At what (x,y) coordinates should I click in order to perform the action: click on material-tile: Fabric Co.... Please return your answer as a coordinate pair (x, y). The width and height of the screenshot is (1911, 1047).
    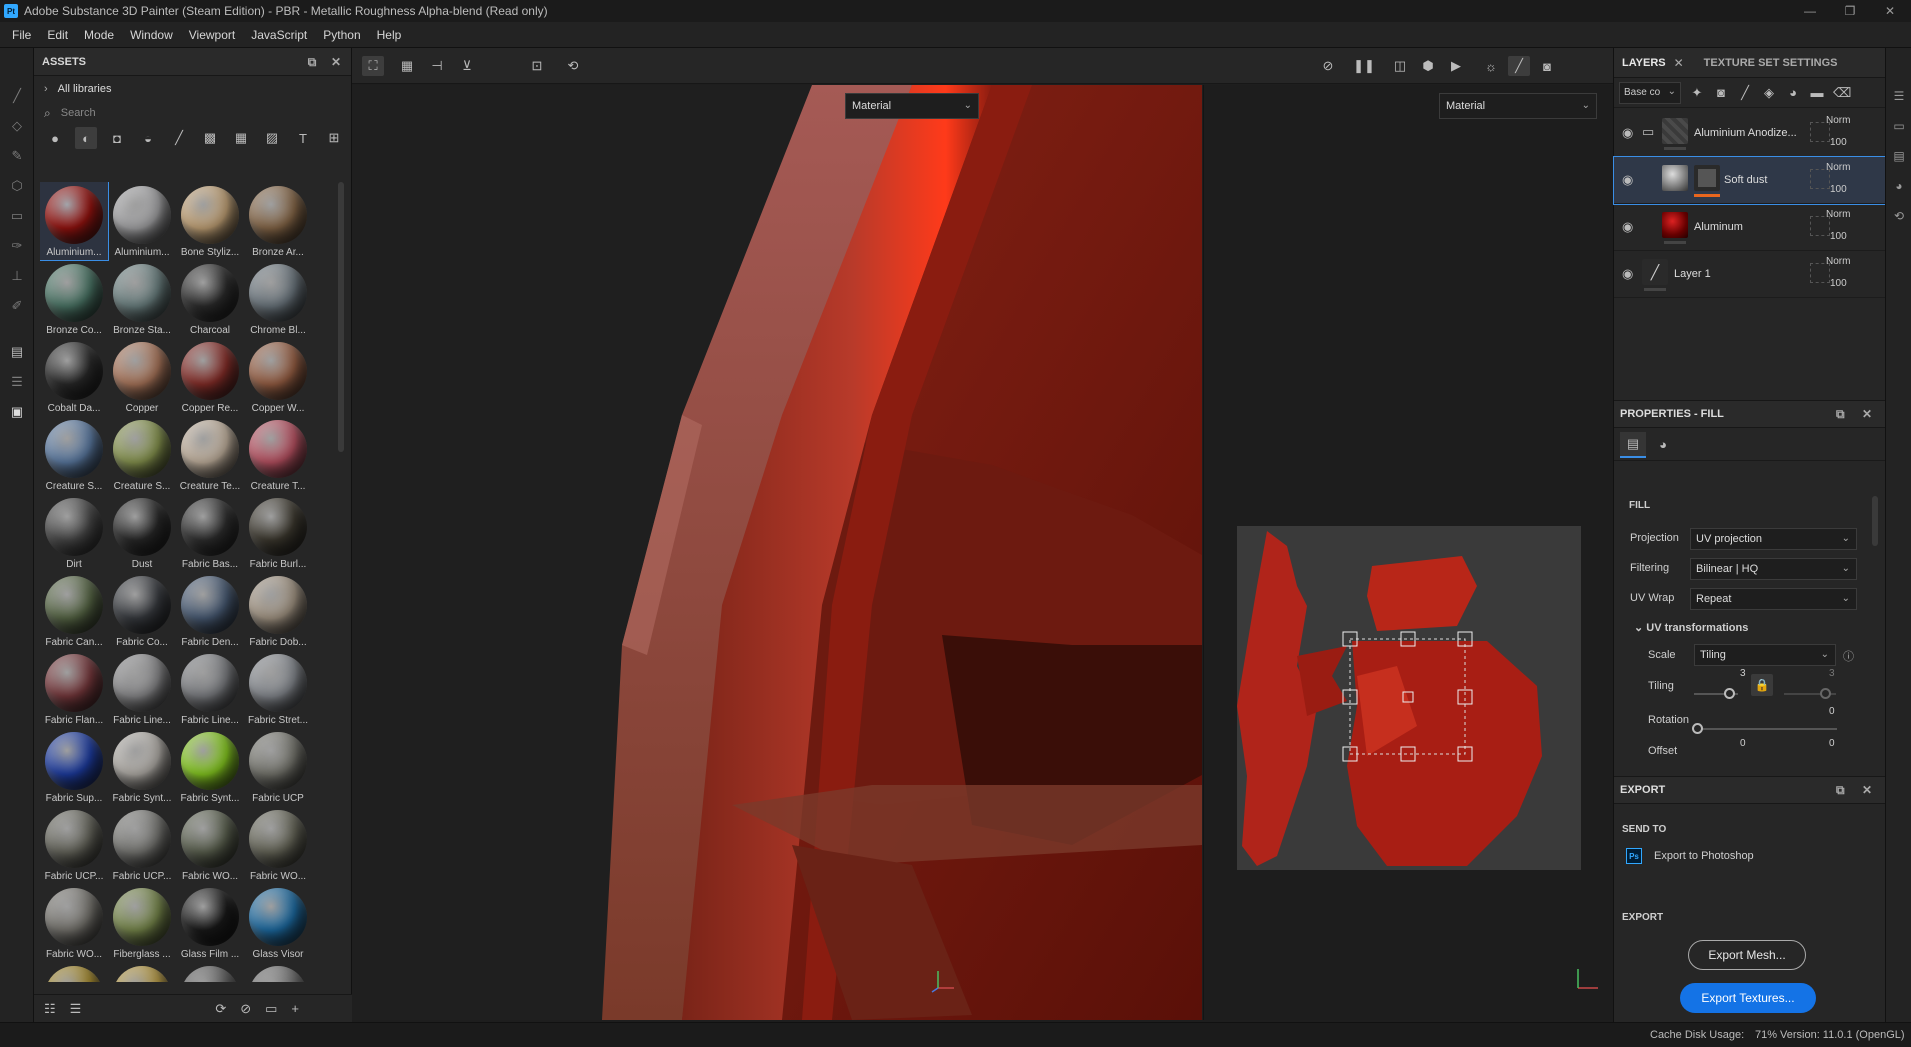
    Looking at the image, I should click on (142, 611).